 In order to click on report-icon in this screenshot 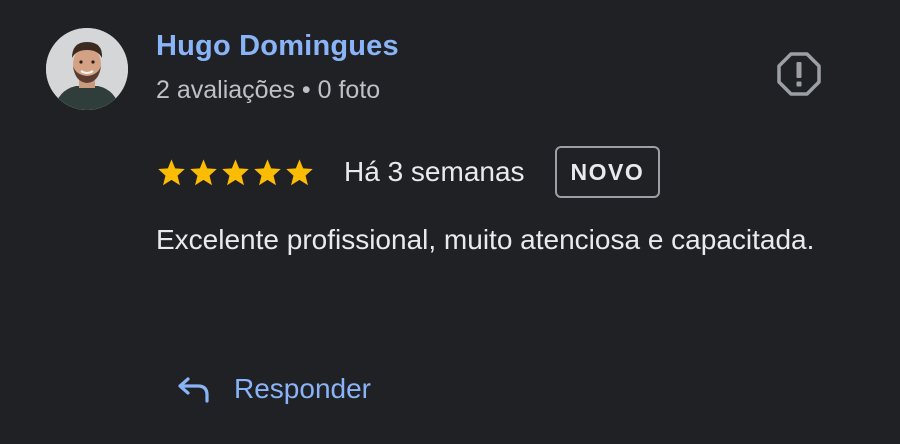, I will do `click(799, 74)`.